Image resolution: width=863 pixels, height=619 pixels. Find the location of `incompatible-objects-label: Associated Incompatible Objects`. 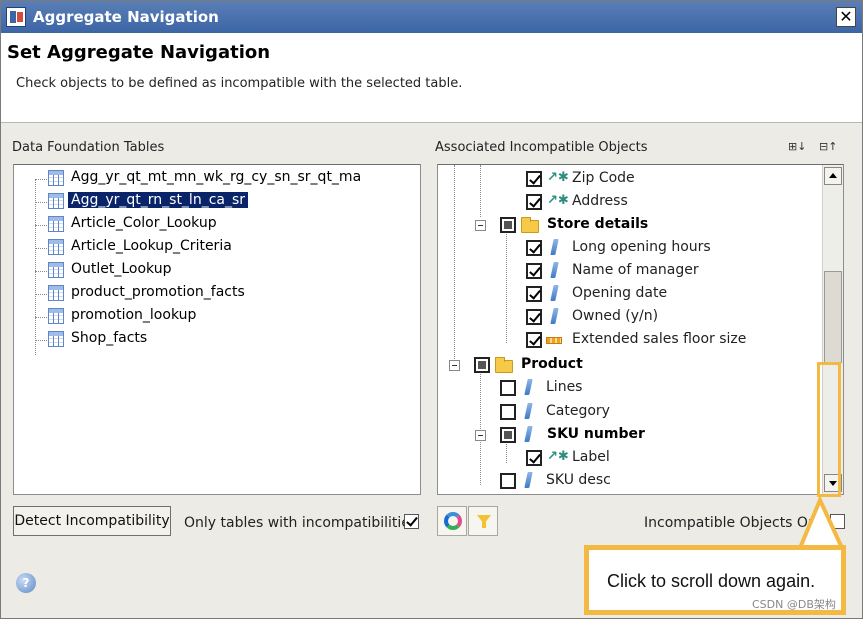

incompatible-objects-label: Associated Incompatible Objects is located at coordinates (541, 147).